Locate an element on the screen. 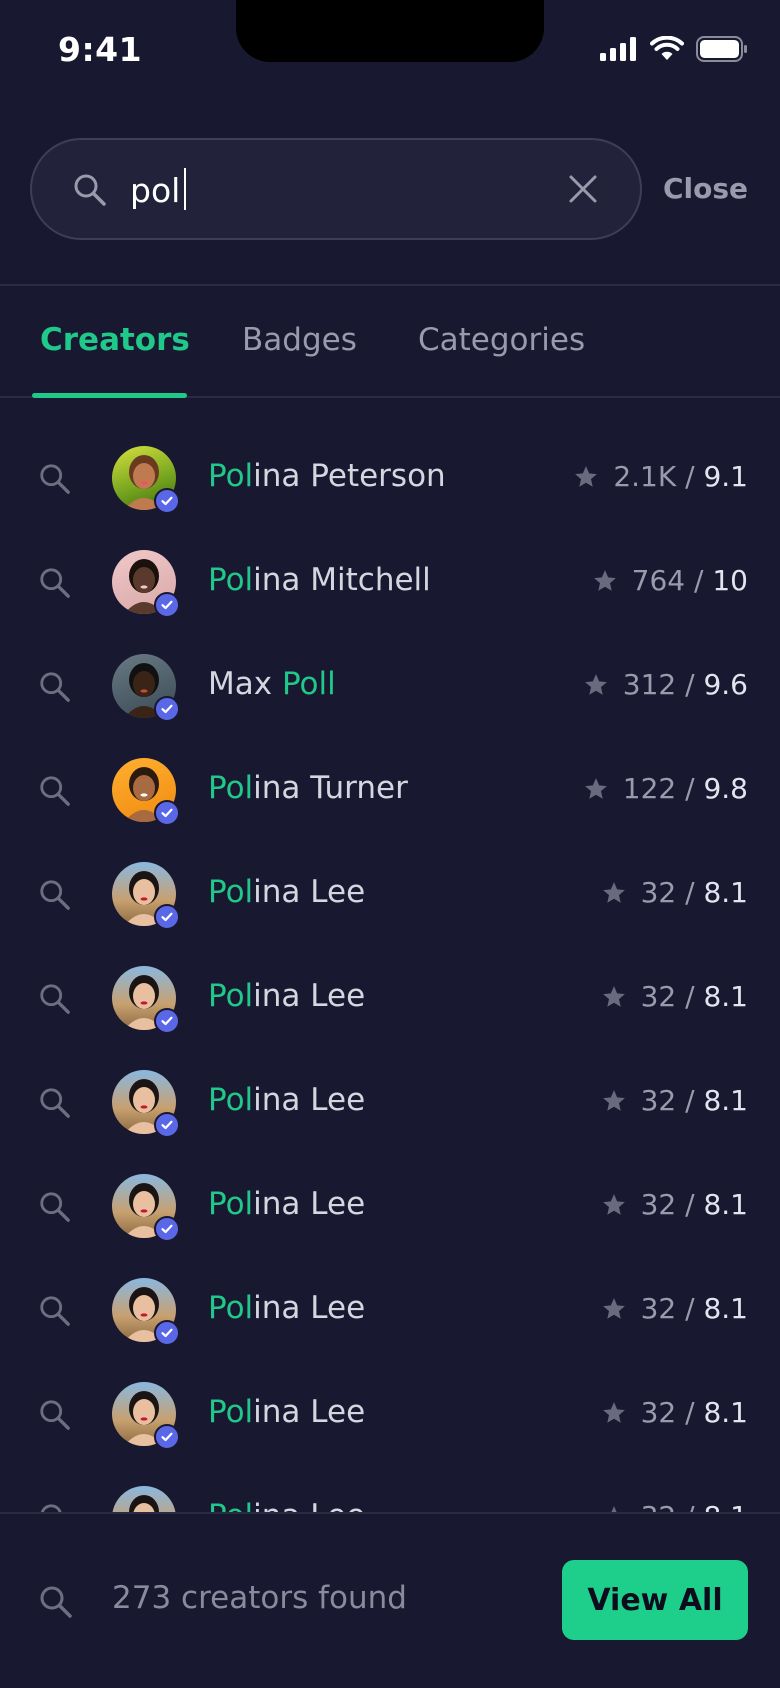  creator-name: Polina Mitchell is located at coordinates (319, 580).